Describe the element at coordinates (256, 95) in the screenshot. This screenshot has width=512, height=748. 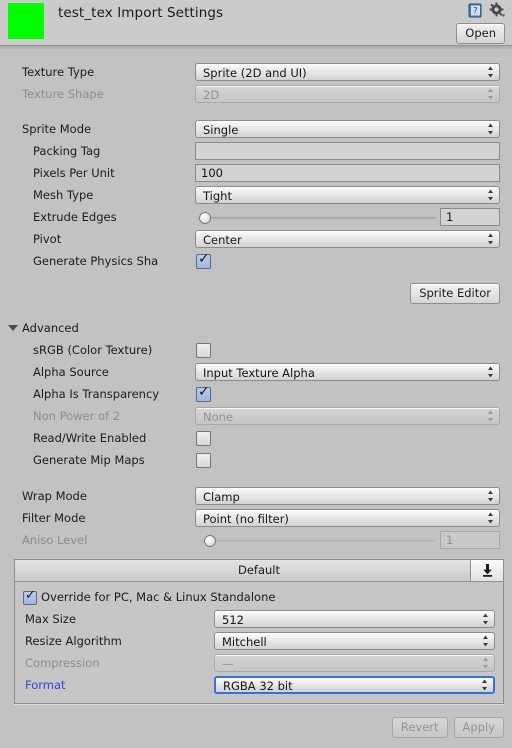
I see `row-texture-shape: Texture Shape 2D` at that location.